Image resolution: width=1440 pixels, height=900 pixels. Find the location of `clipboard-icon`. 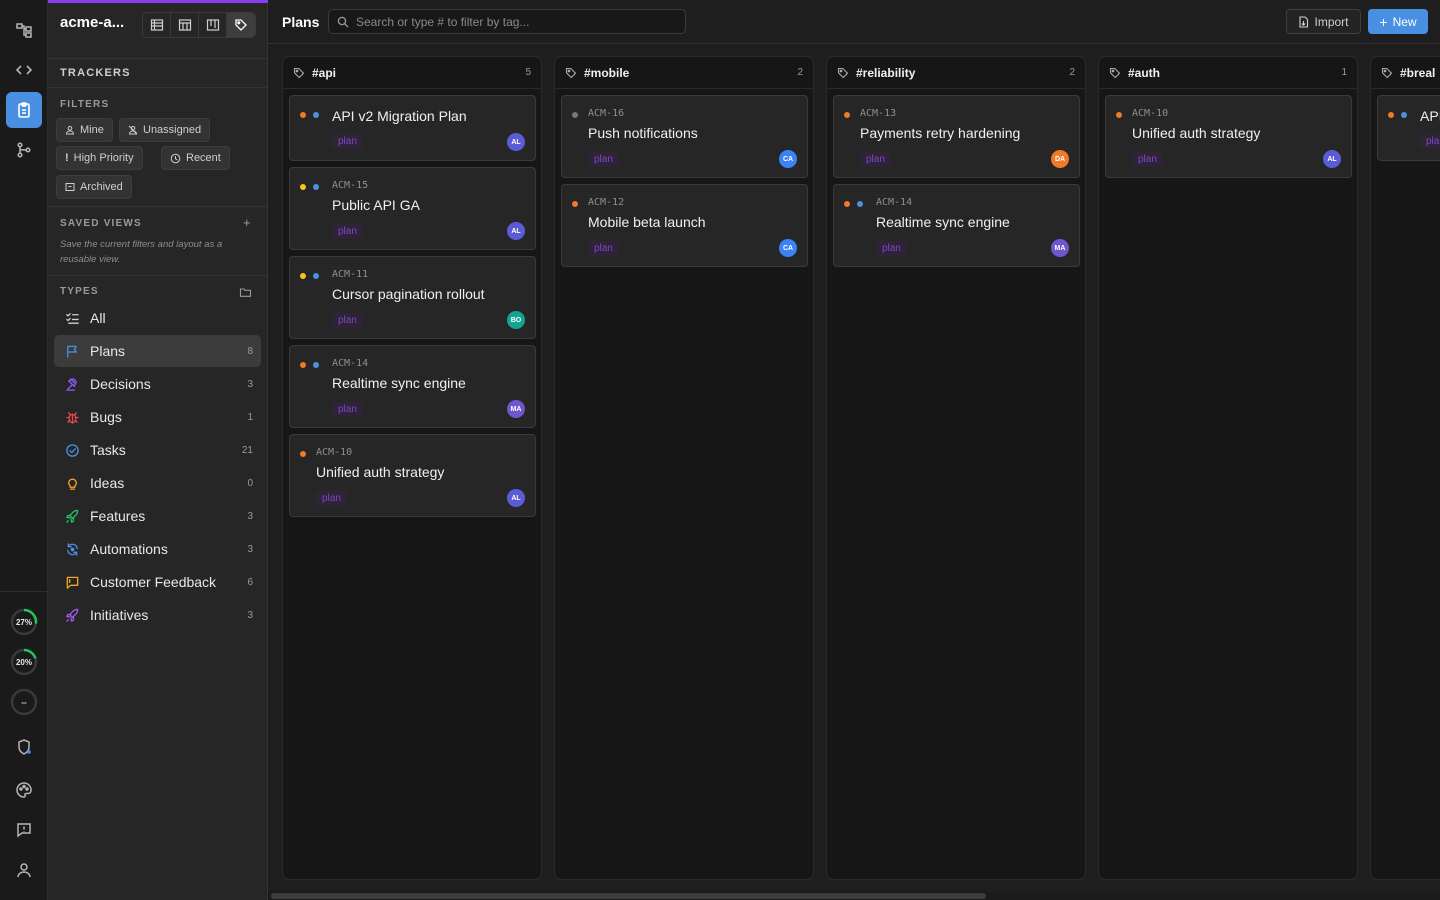

clipboard-icon is located at coordinates (24, 110).